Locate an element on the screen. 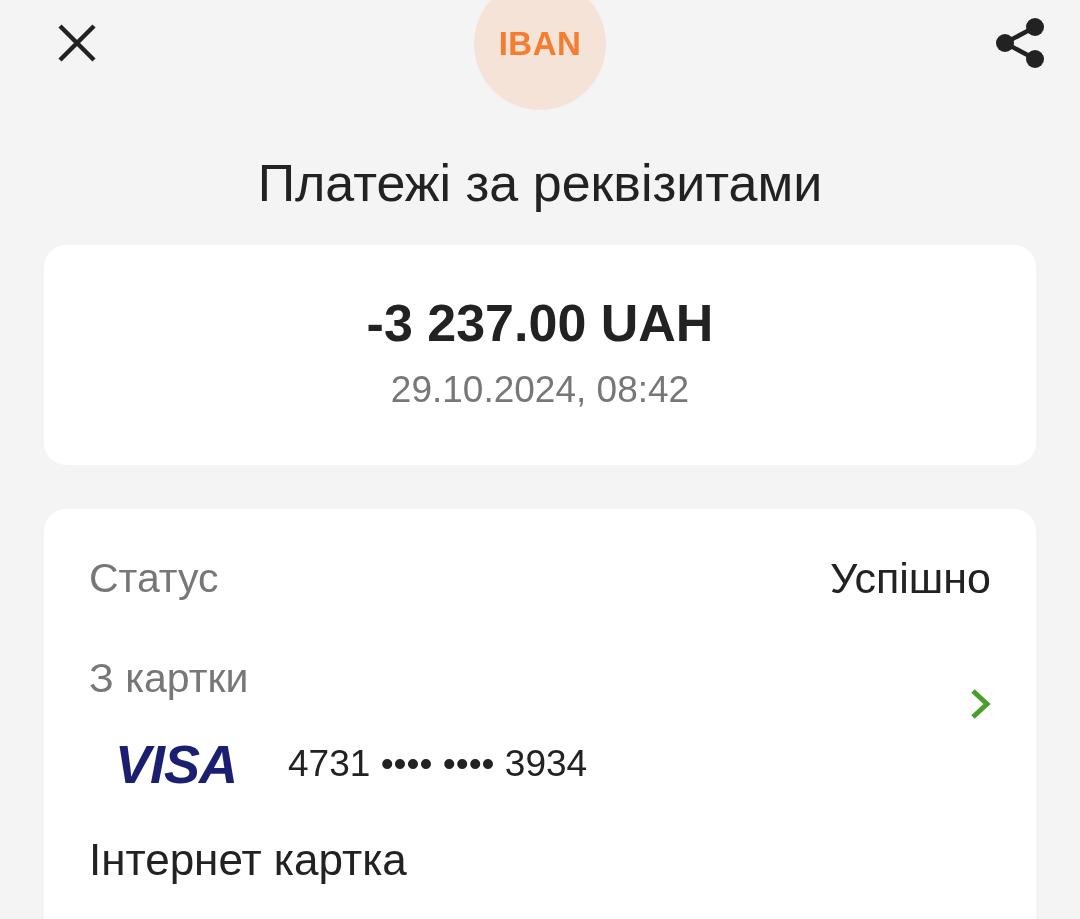 The height and width of the screenshot is (919, 1080). iban-badge: IBAN is located at coordinates (540, 55).